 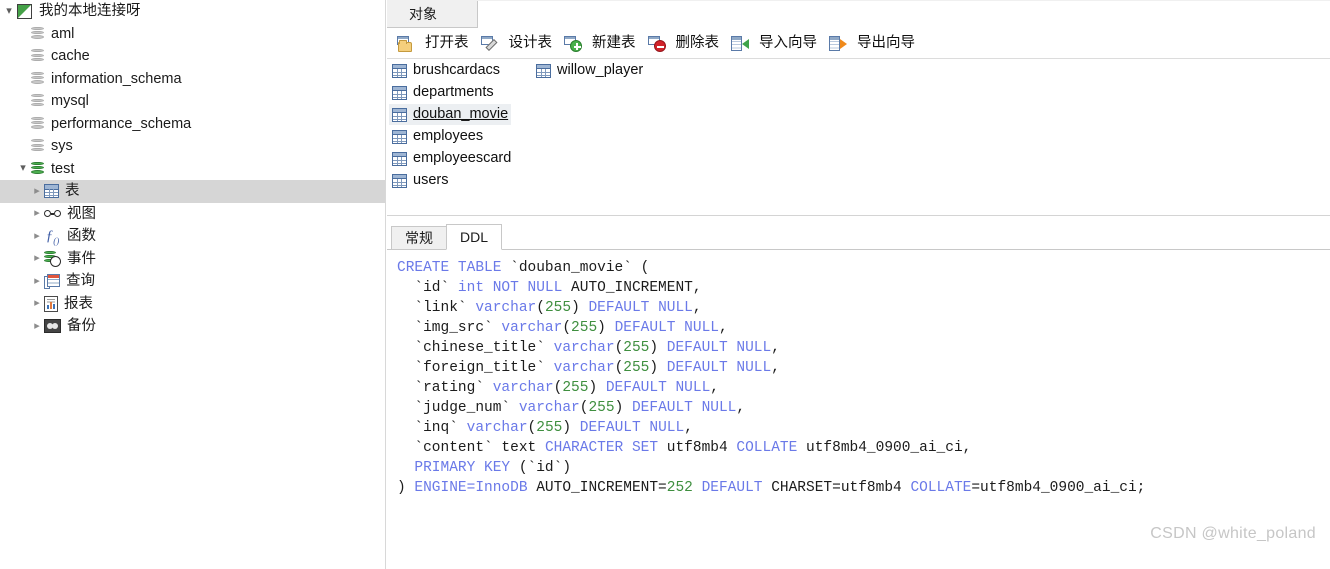 I want to click on toolbar-button-label: 导出向导, so click(x=886, y=43).